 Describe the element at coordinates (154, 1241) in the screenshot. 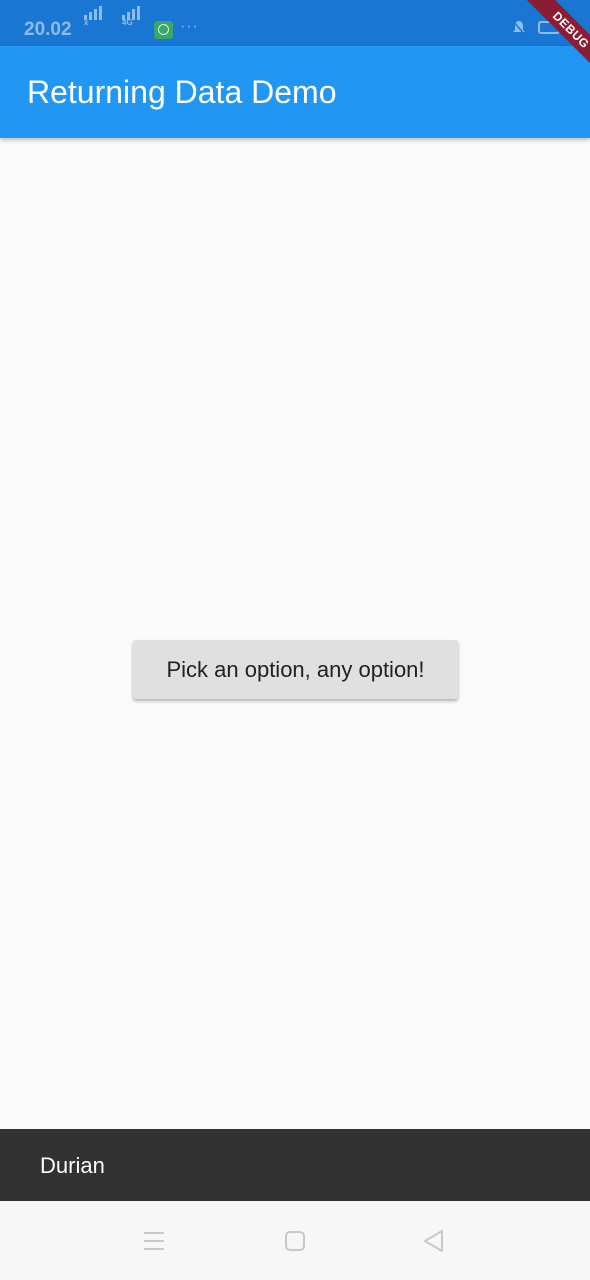

I see `menu-icon` at that location.